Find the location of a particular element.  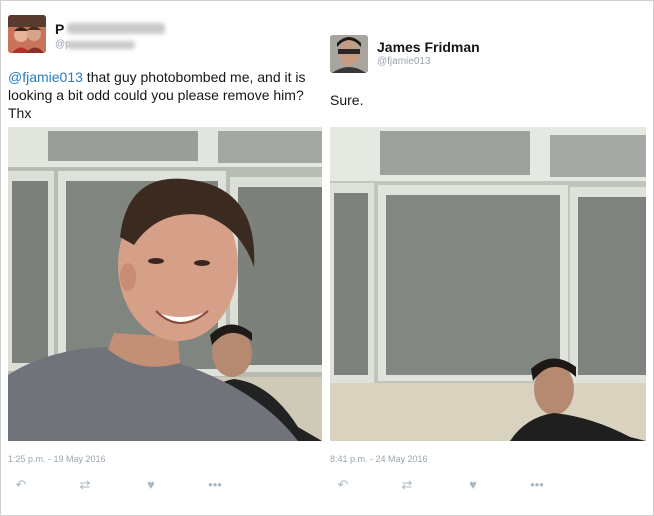

author-name: James Fridman is located at coordinates (428, 47).